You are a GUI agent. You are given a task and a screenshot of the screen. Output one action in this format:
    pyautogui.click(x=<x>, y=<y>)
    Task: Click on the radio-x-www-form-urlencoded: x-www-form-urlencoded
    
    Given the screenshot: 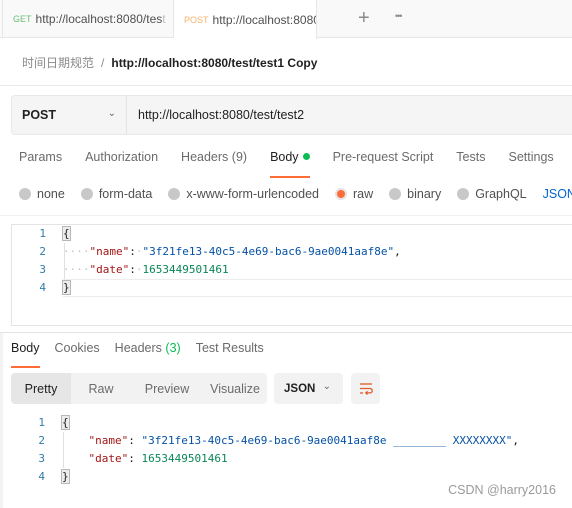 What is the action you would take?
    pyautogui.click(x=243, y=194)
    